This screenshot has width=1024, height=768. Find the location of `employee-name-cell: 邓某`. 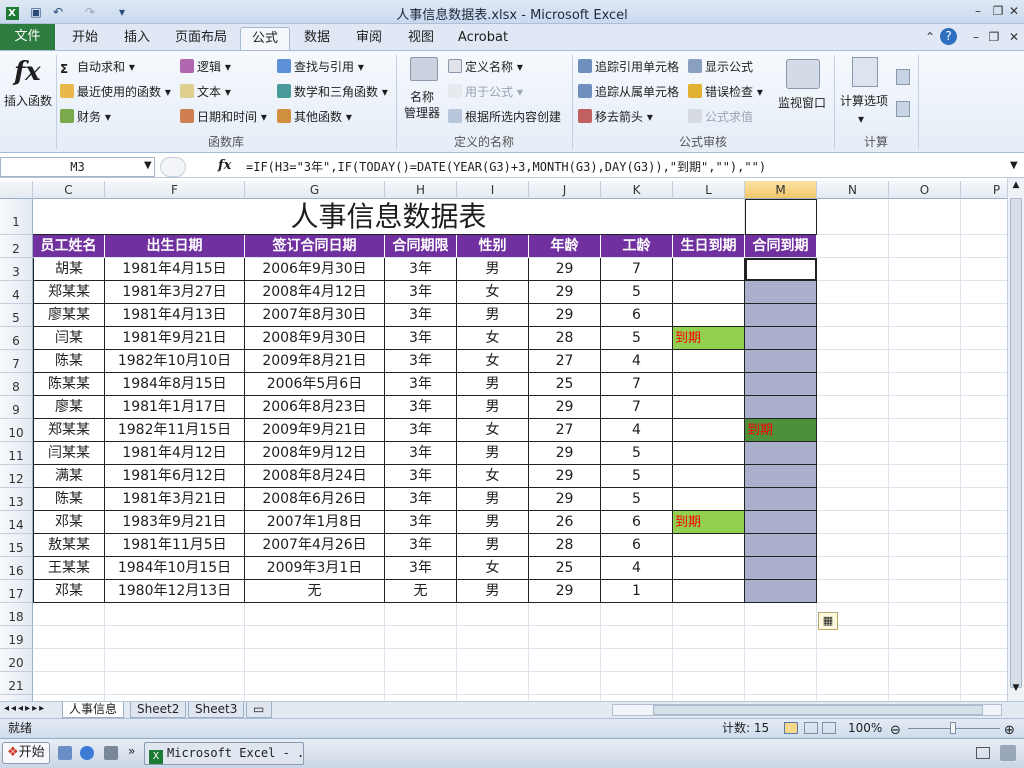

employee-name-cell: 邓某 is located at coordinates (69, 591).